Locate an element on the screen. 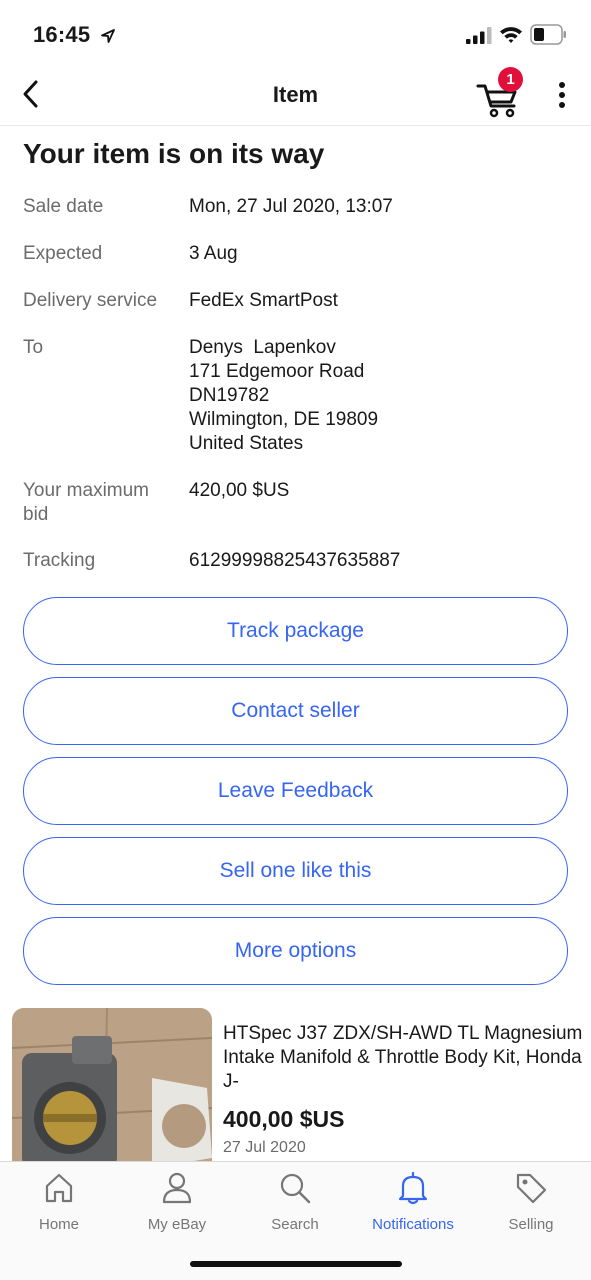 The height and width of the screenshot is (1280, 591). order-status-heading: Your item is on its way is located at coordinates (174, 153).